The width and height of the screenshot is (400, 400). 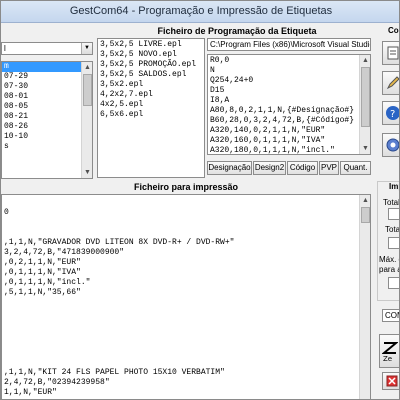 What do you see at coordinates (392, 229) in the screenshot?
I see `total2-label: Tota` at bounding box center [392, 229].